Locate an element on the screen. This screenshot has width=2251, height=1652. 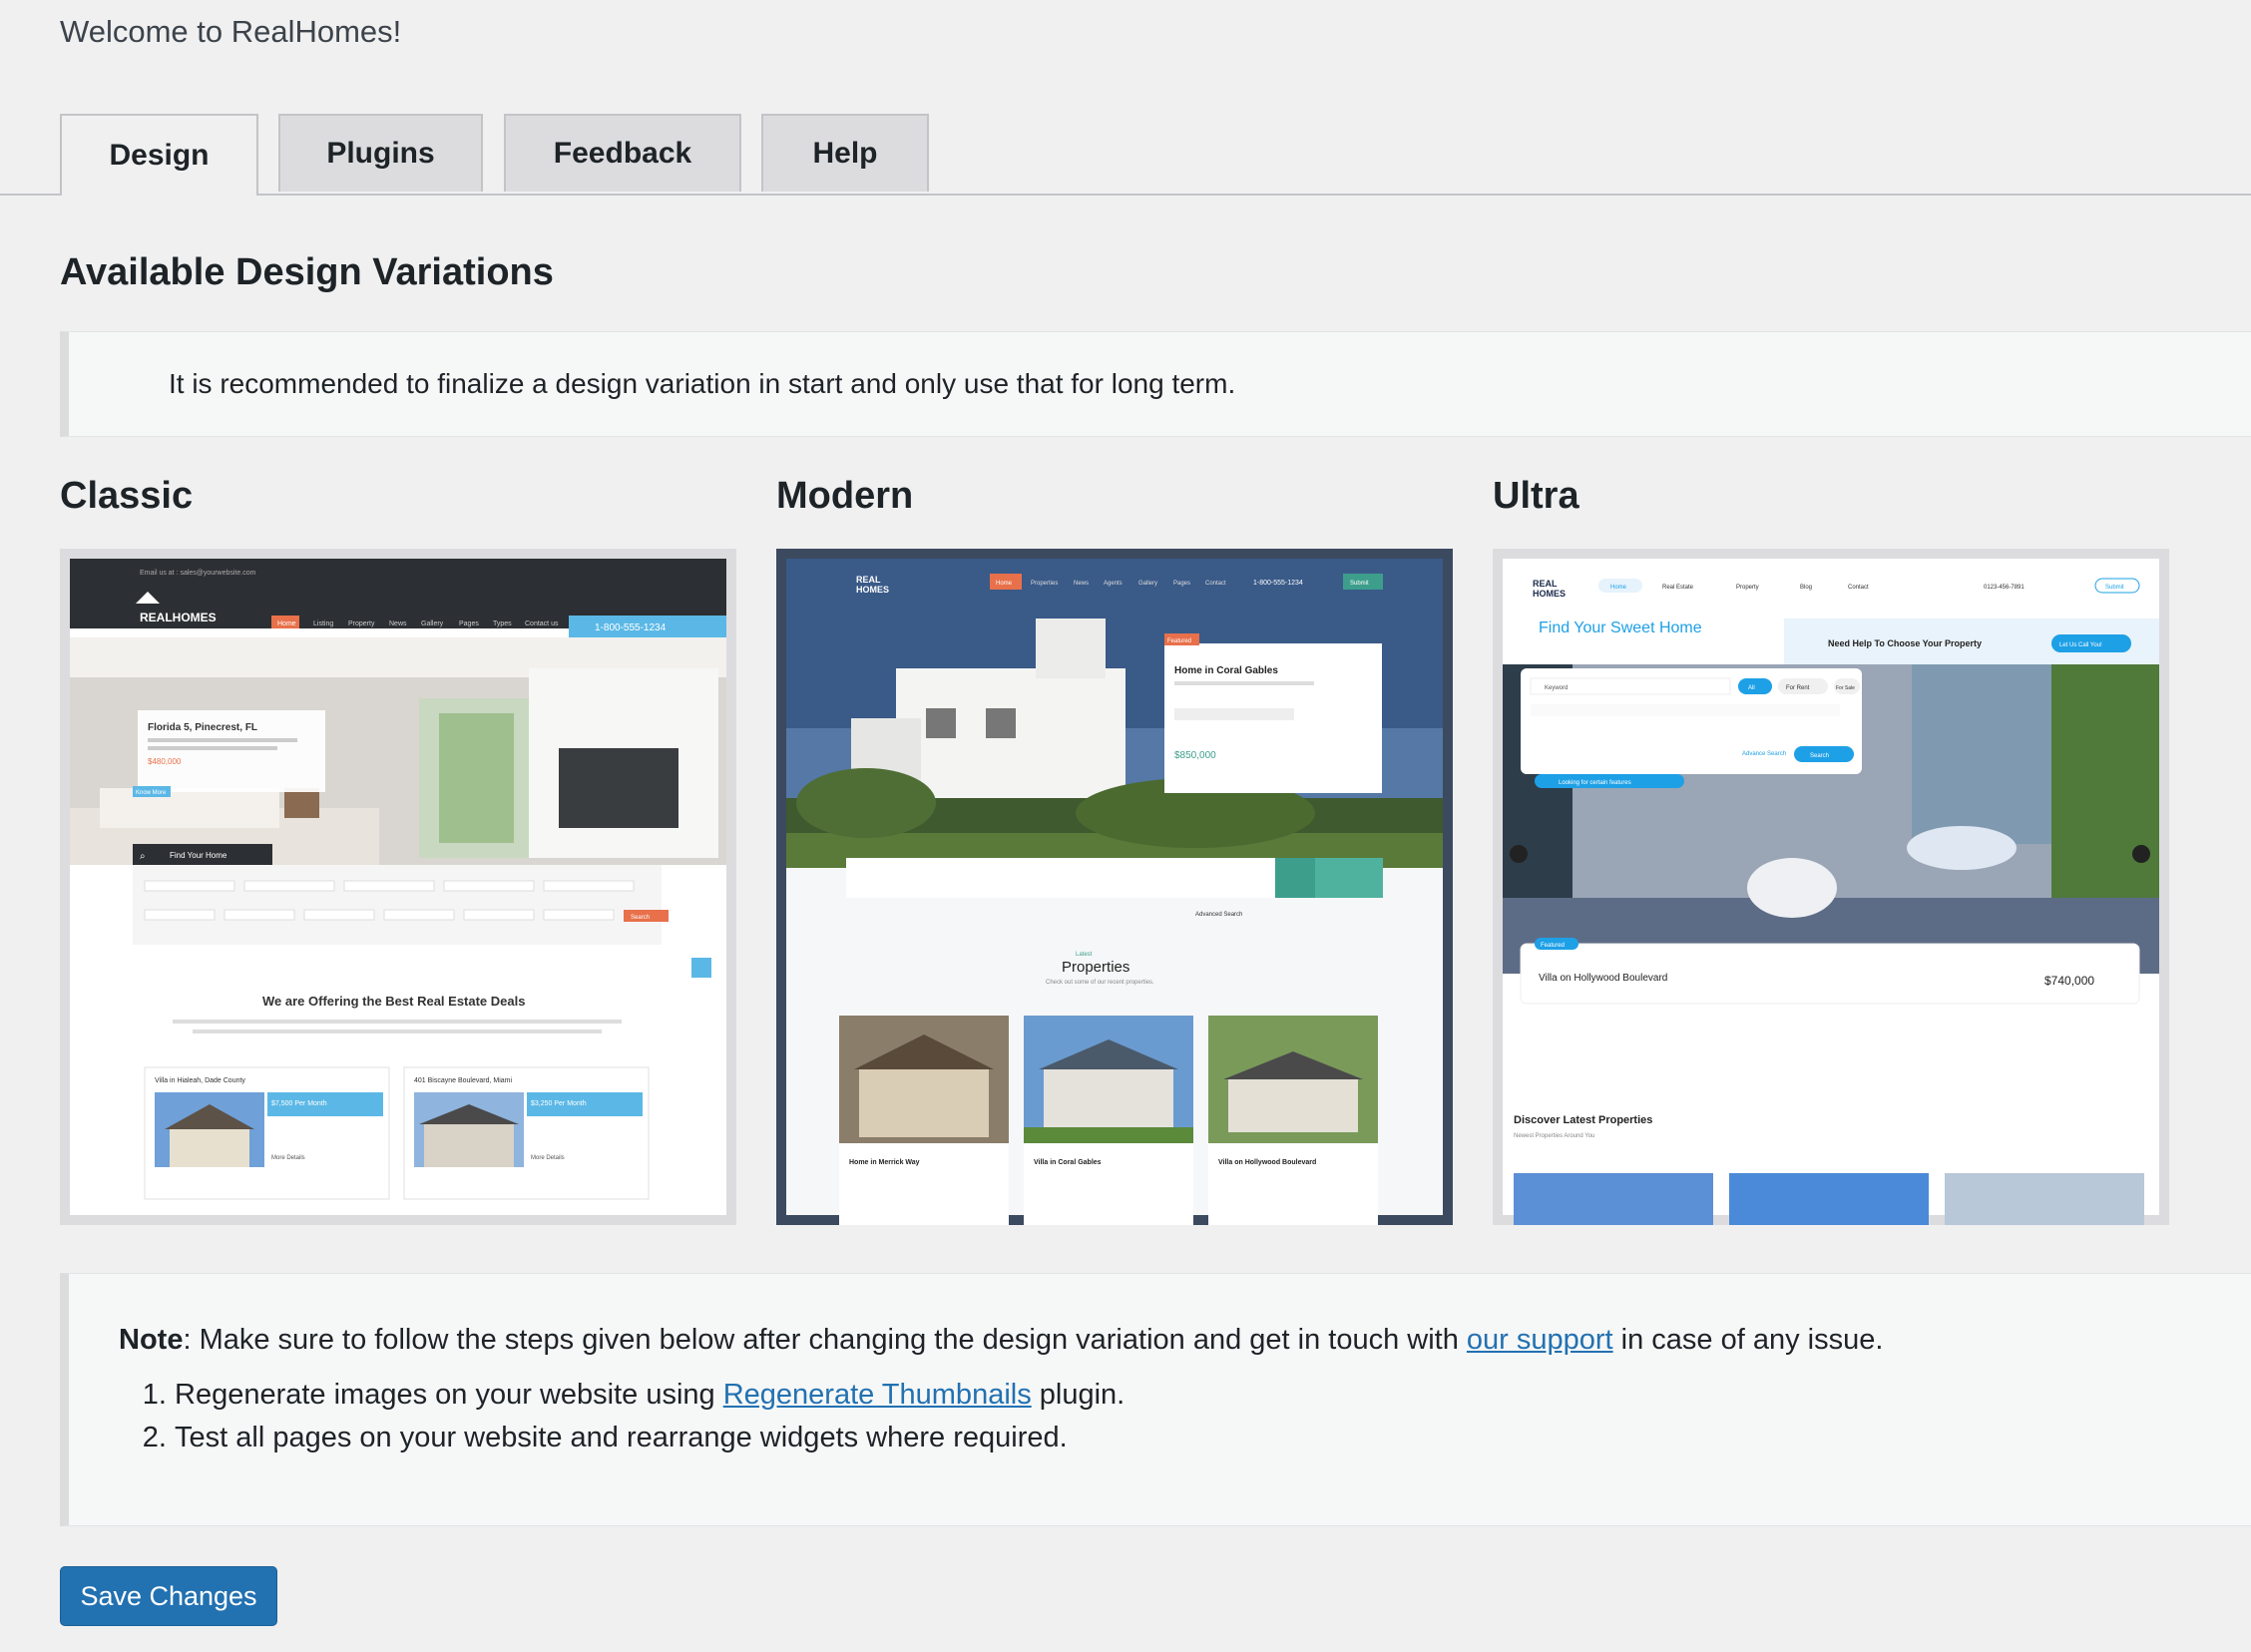
classic-hero-title: Florida 5, Pinecrest, FL is located at coordinates (202, 728).